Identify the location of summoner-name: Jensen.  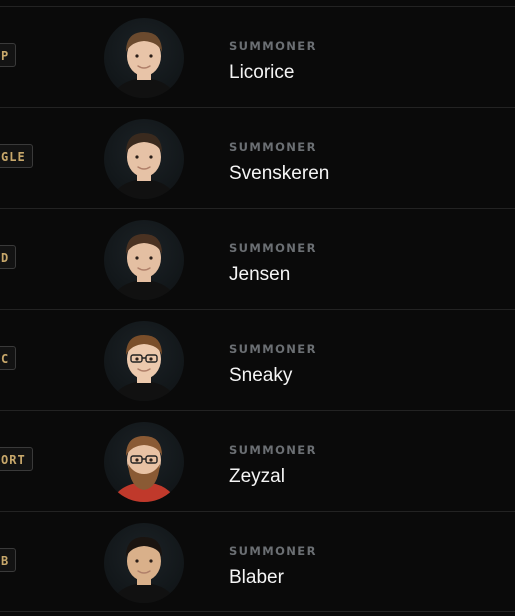
(259, 275).